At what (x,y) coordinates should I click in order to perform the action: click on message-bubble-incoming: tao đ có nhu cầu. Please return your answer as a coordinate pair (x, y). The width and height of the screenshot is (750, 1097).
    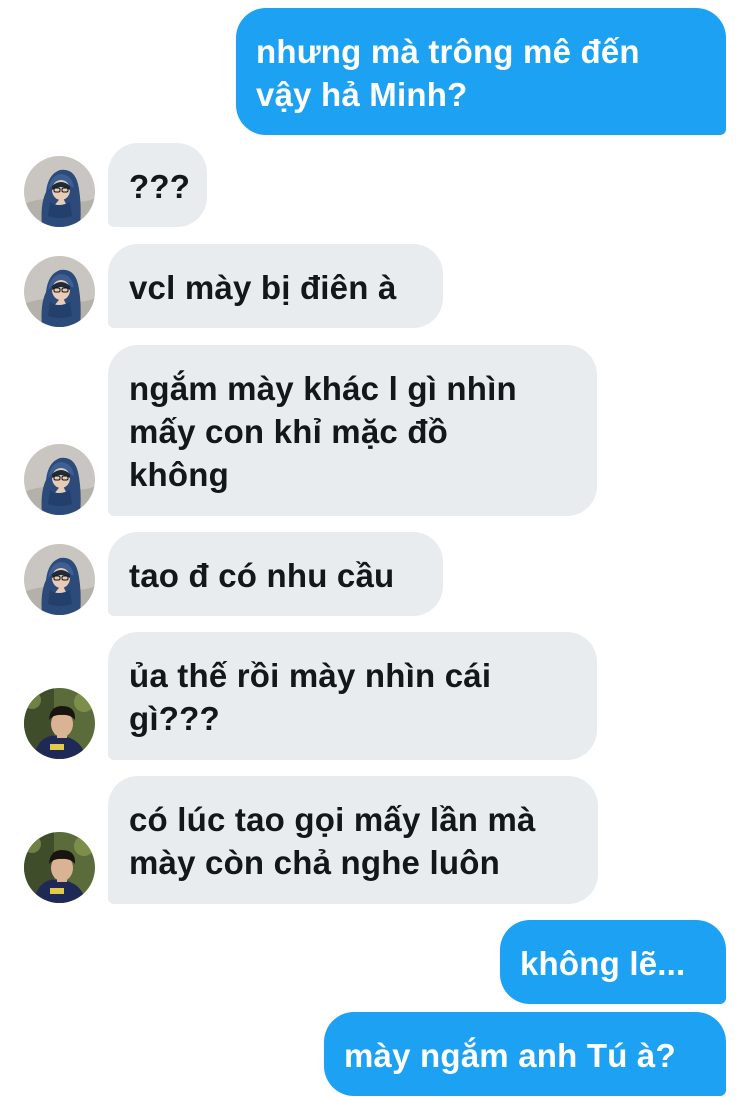
    Looking at the image, I should click on (275, 574).